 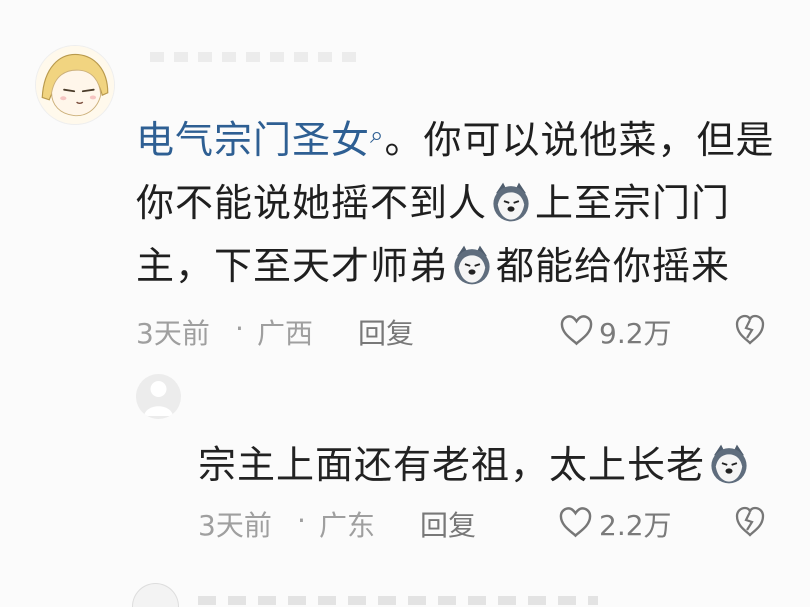 I want to click on comment-location: 广西, so click(x=285, y=333).